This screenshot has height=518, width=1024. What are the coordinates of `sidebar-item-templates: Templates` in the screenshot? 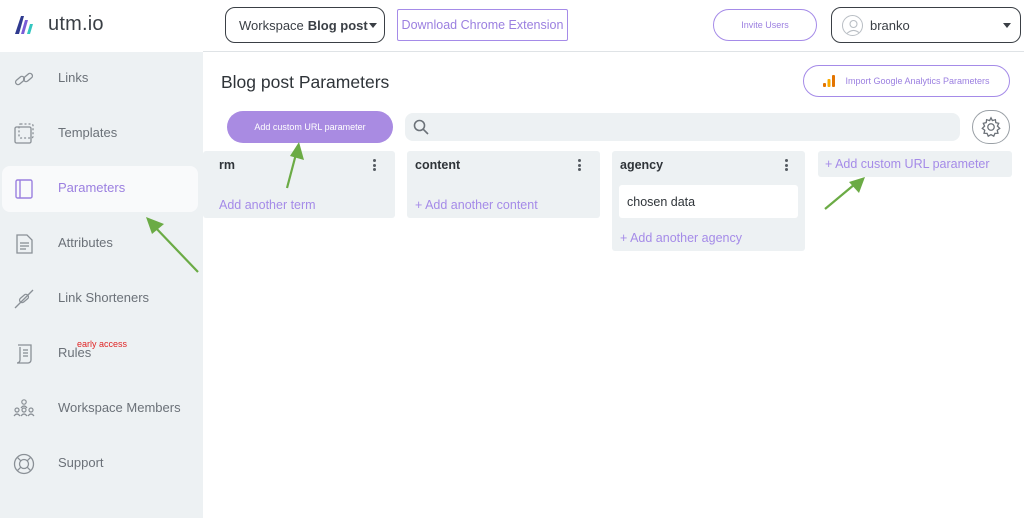 It's located at (100, 134).